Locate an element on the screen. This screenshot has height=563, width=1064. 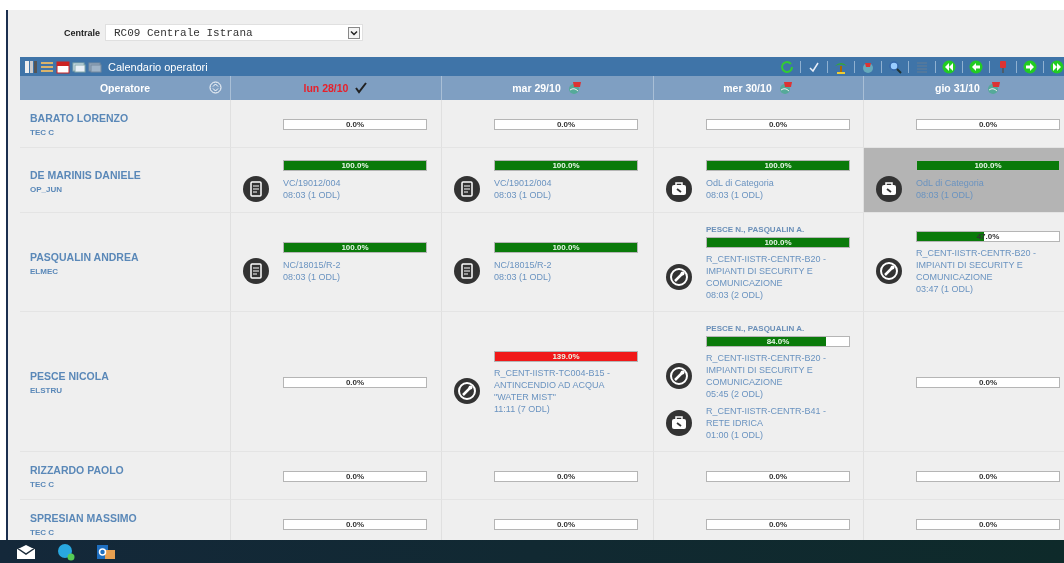
work-time: 03:47 (1 ODL) is located at coordinates (945, 289).